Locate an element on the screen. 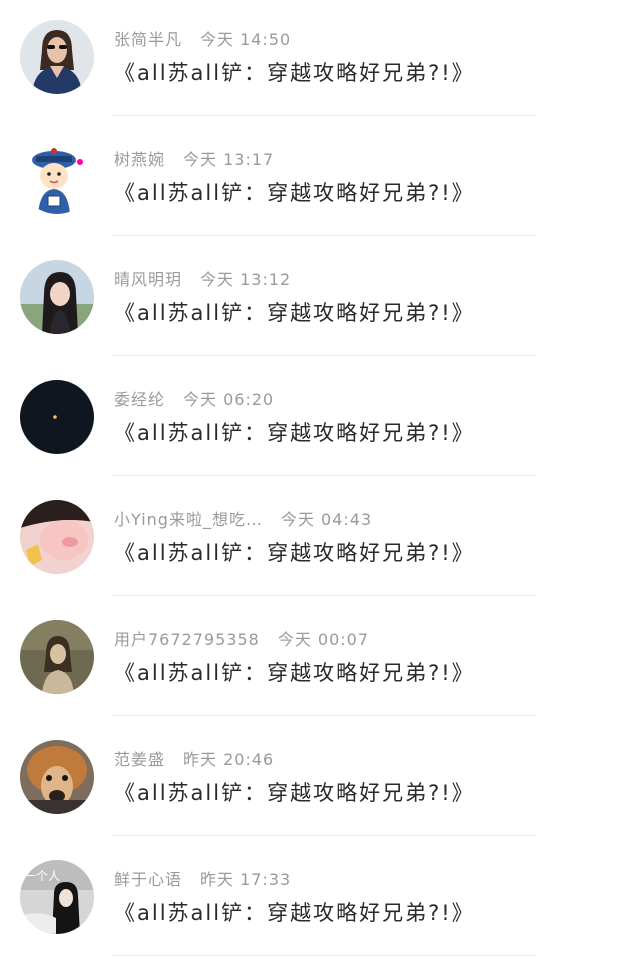 Image resolution: width=640 pixels, height=960 pixels. timestamp: 今天 13:12 is located at coordinates (246, 279).